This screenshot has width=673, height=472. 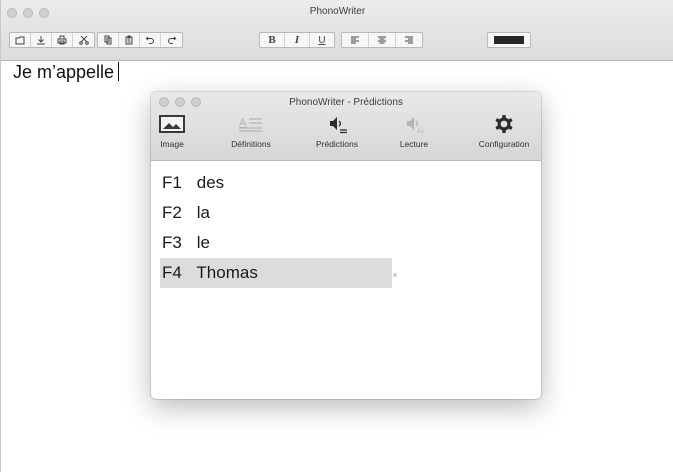 I want to click on file-button-group, so click(x=52, y=40).